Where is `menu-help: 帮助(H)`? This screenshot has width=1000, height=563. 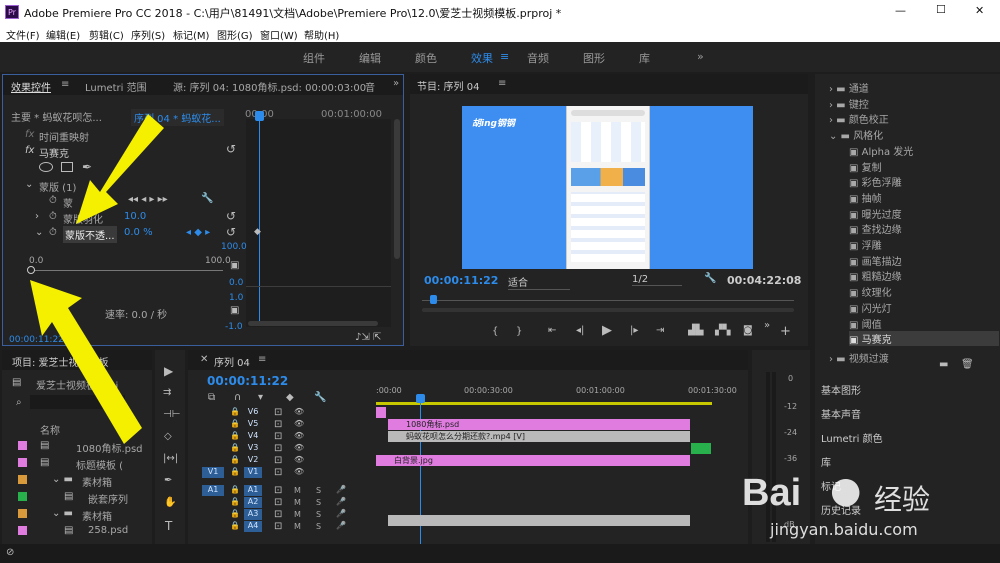 menu-help: 帮助(H) is located at coordinates (321, 34).